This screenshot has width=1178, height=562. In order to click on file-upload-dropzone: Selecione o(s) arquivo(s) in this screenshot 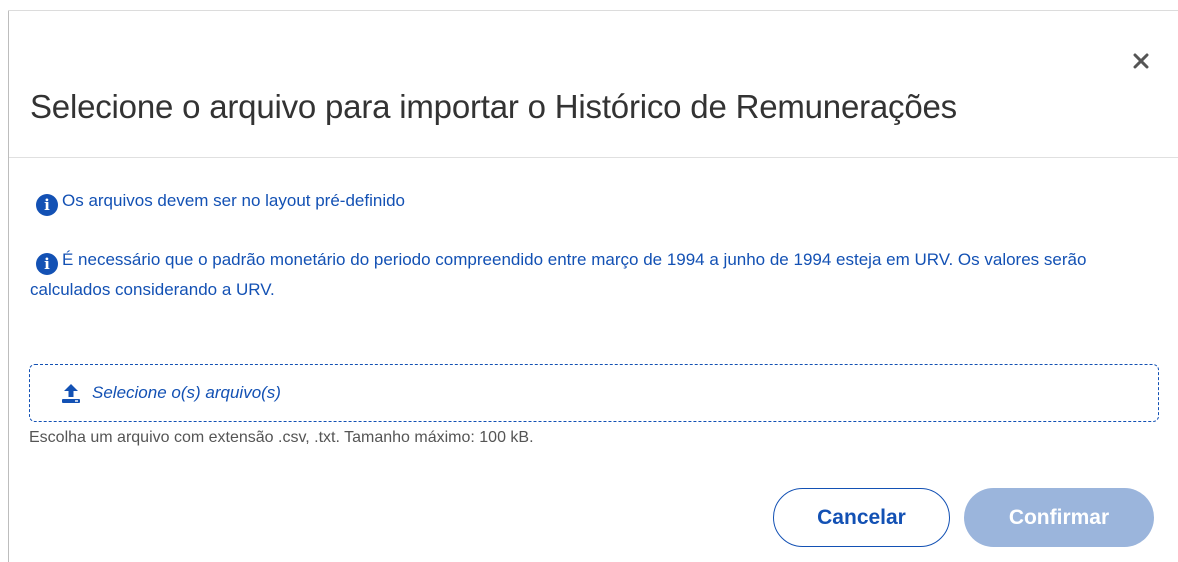, I will do `click(594, 393)`.